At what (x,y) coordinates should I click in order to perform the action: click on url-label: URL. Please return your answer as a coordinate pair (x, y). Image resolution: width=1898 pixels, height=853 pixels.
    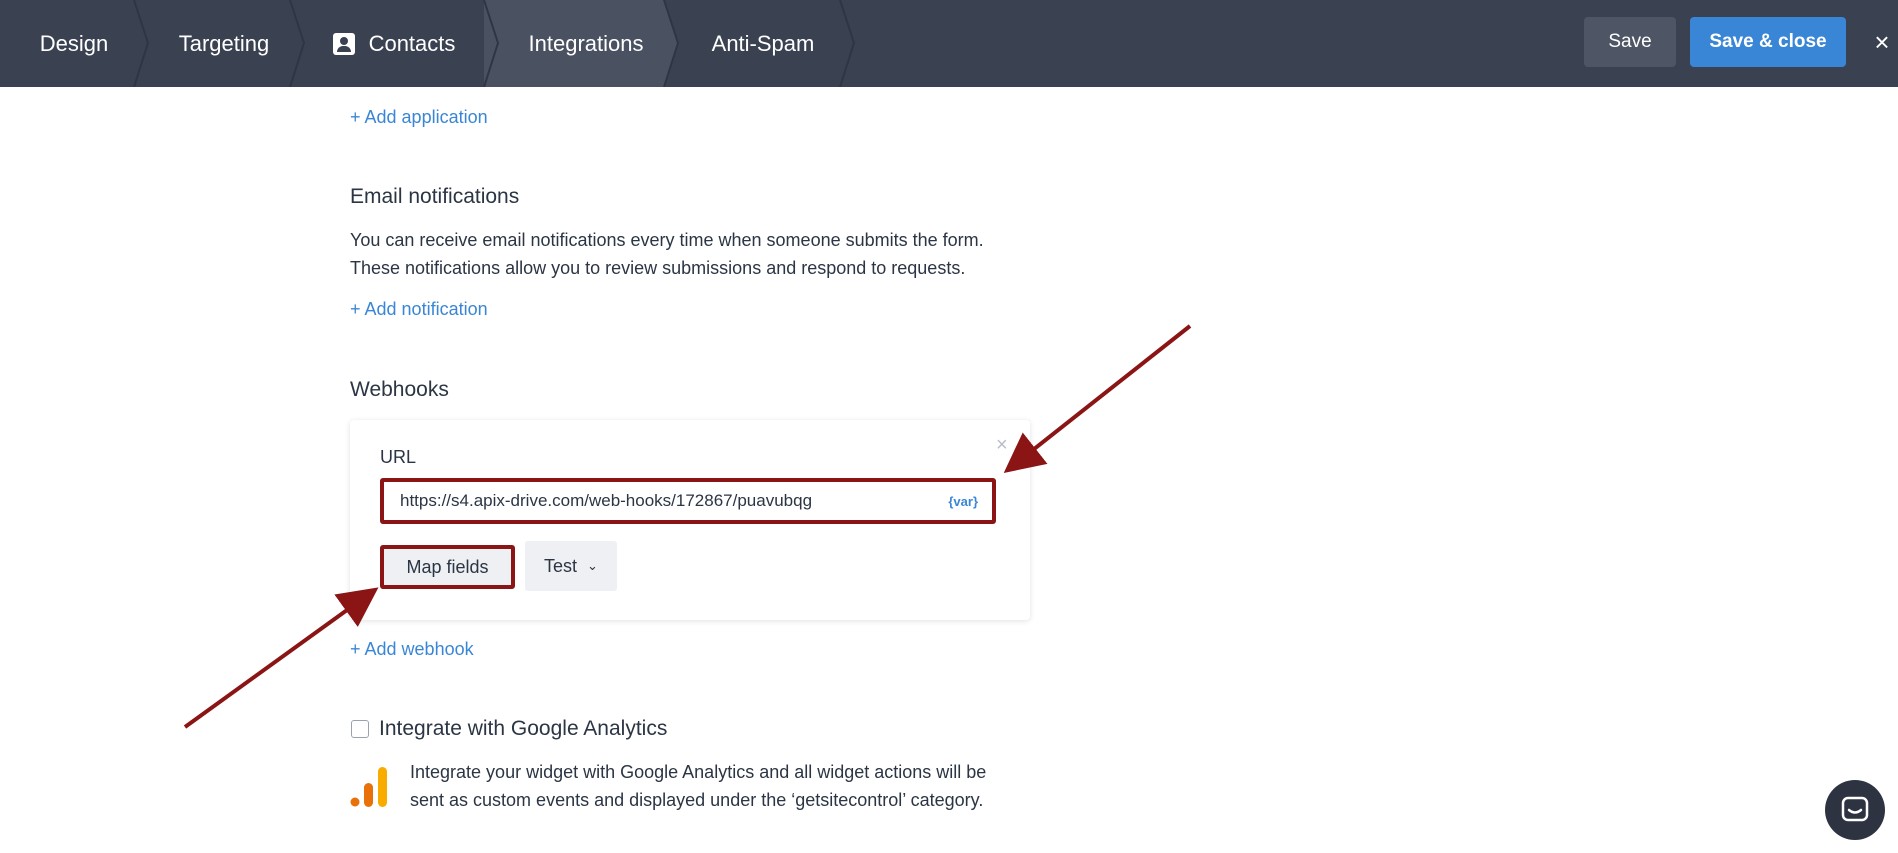
    Looking at the image, I should click on (398, 457).